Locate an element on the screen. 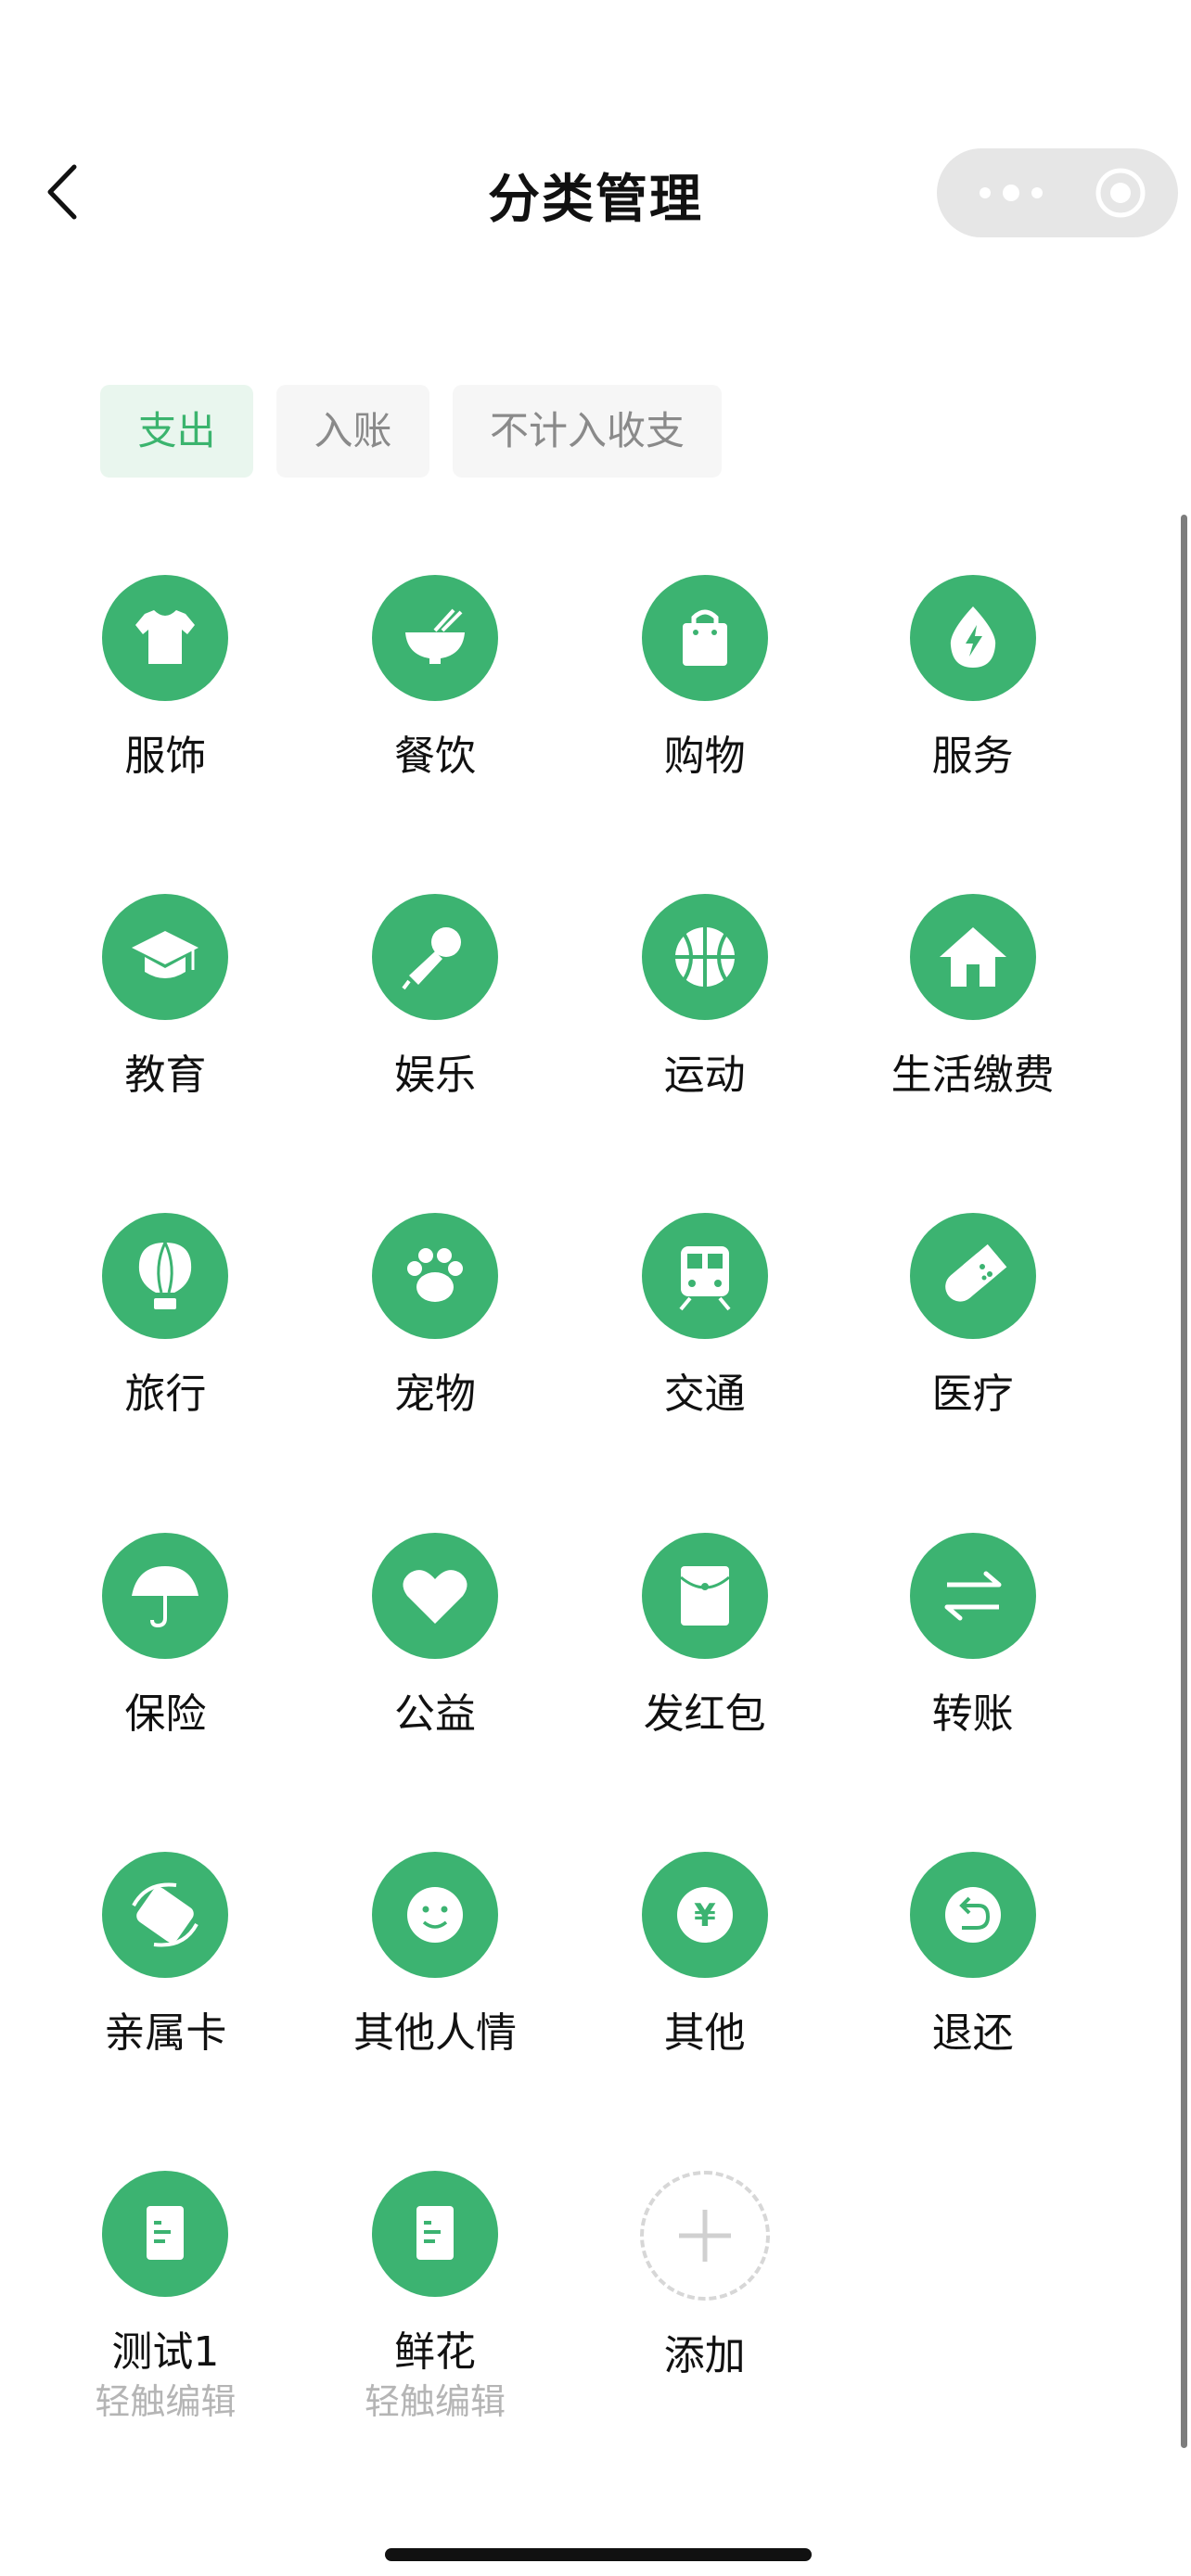 This screenshot has height=2576, width=1191. plus-icon is located at coordinates (704, 2235).